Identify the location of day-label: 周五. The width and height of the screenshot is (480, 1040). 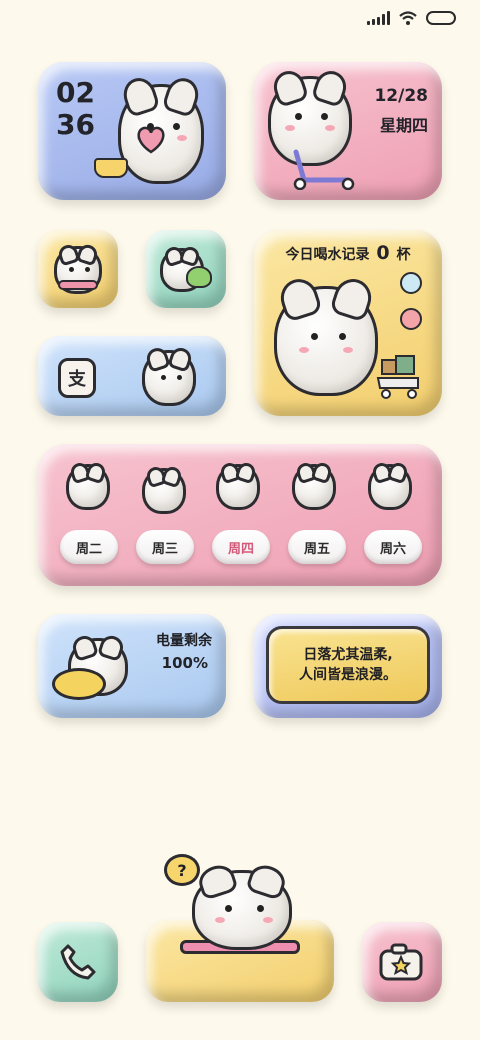
(316, 549).